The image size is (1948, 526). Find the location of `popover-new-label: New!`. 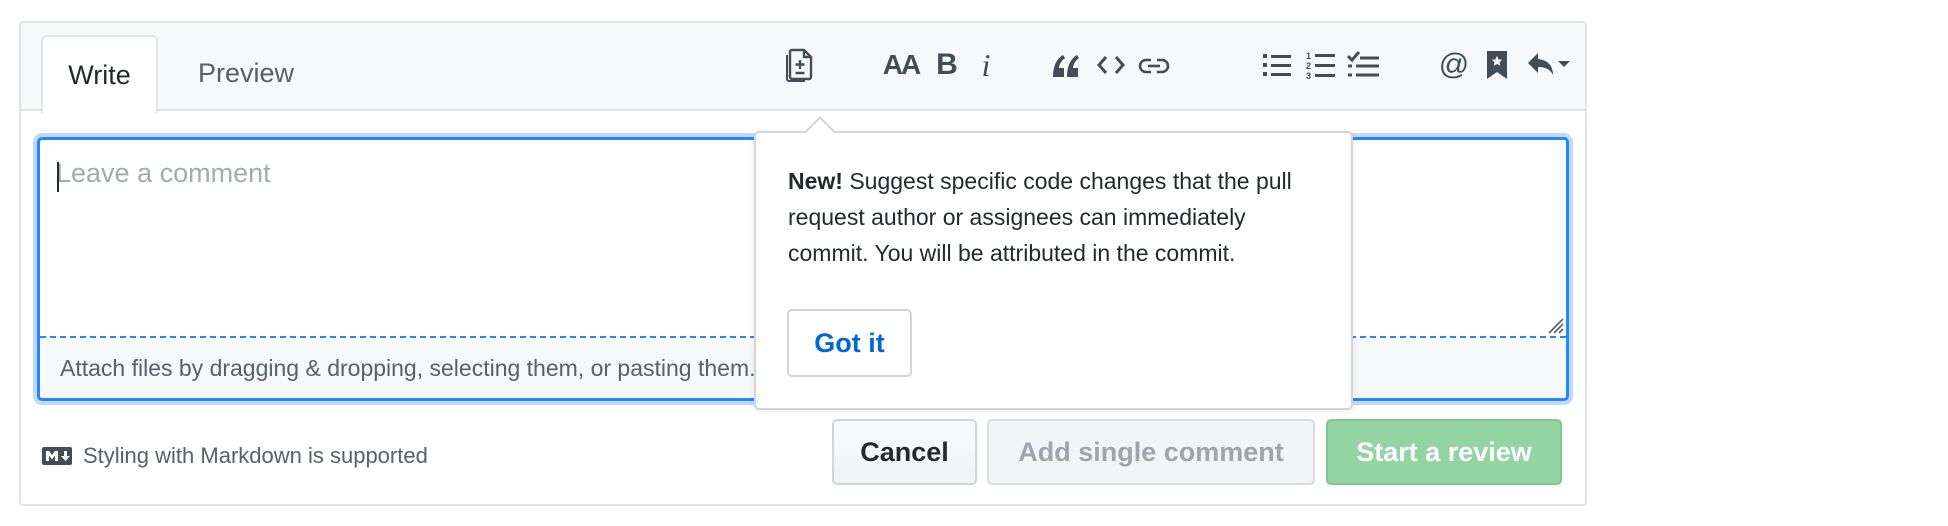

popover-new-label: New! is located at coordinates (815, 181).